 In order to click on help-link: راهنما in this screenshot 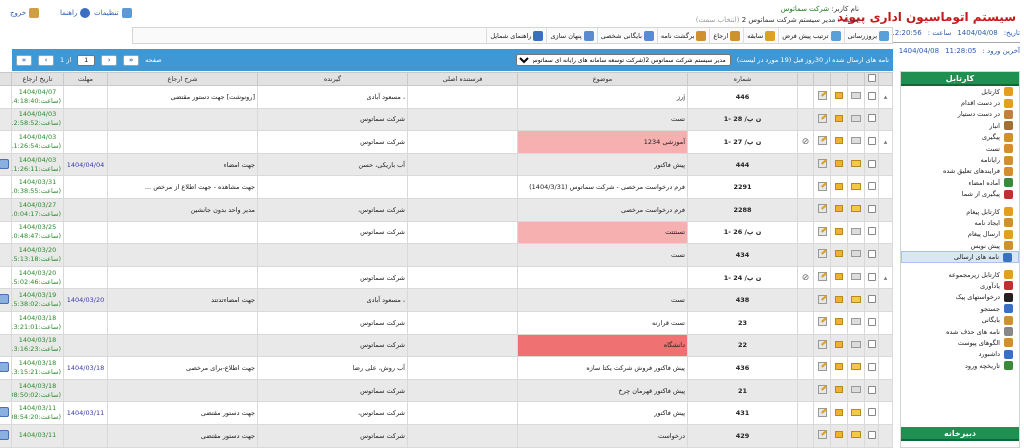, I will do `click(75, 13)`.